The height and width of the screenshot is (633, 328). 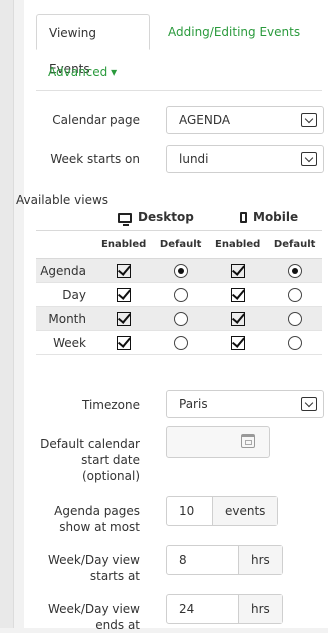 I want to click on agenda-pages-input-group: 10 events, so click(x=222, y=511).